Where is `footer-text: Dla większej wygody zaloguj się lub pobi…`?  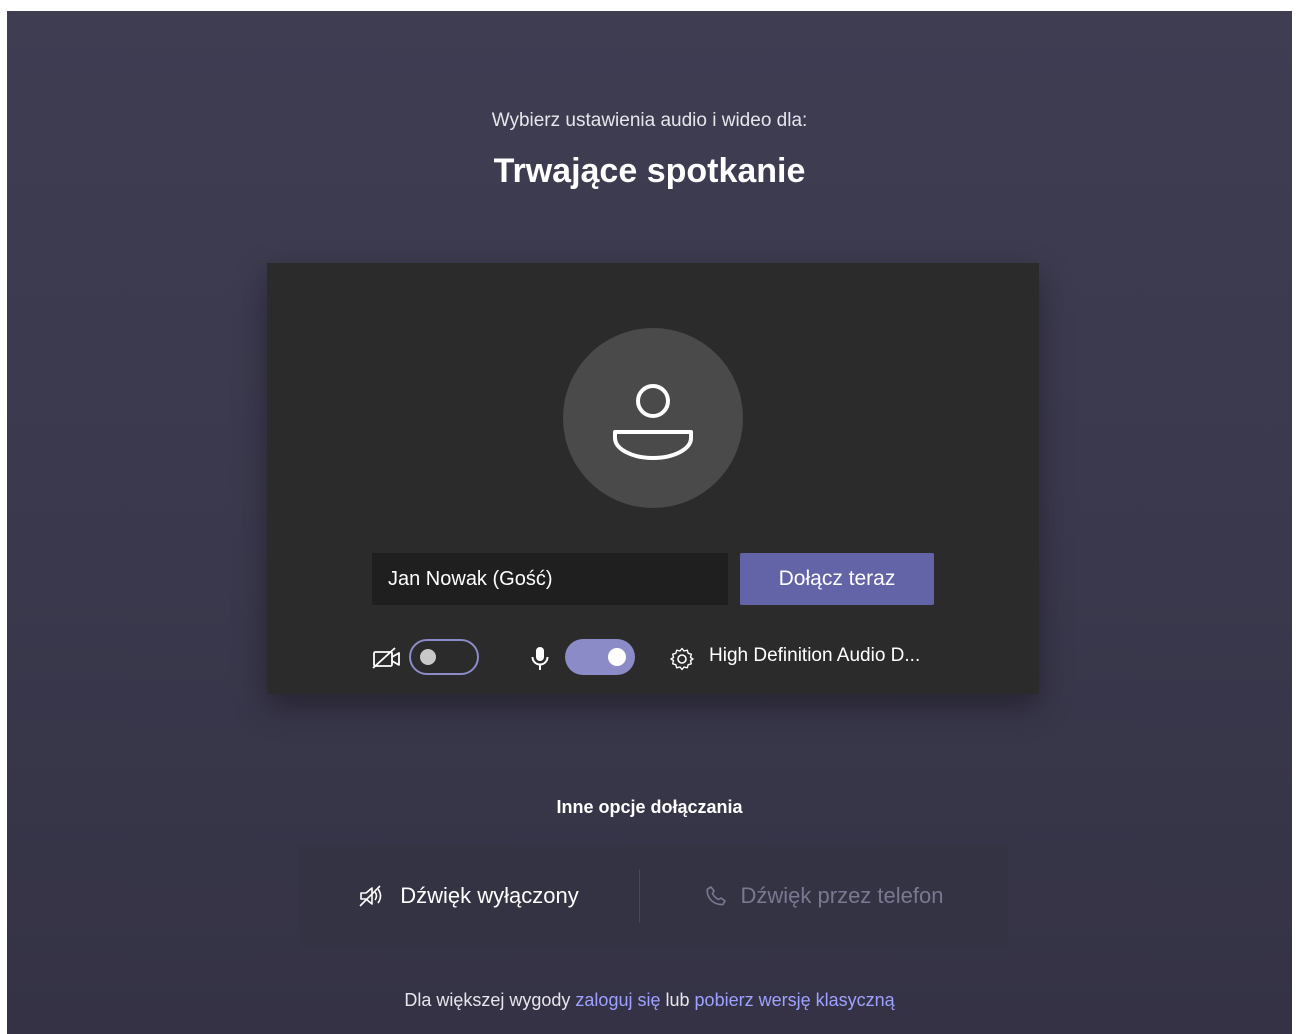
footer-text: Dla większej wygody zaloguj się lub pobi… is located at coordinates (649, 1000).